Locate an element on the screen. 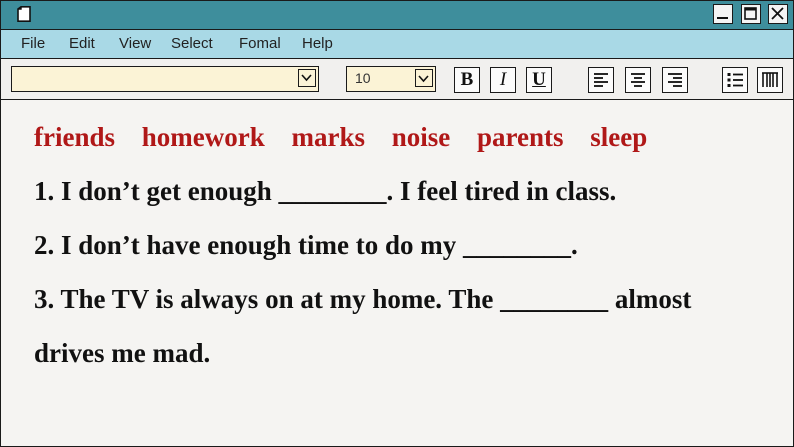 The height and width of the screenshot is (447, 794). underline-button: U is located at coordinates (539, 80).